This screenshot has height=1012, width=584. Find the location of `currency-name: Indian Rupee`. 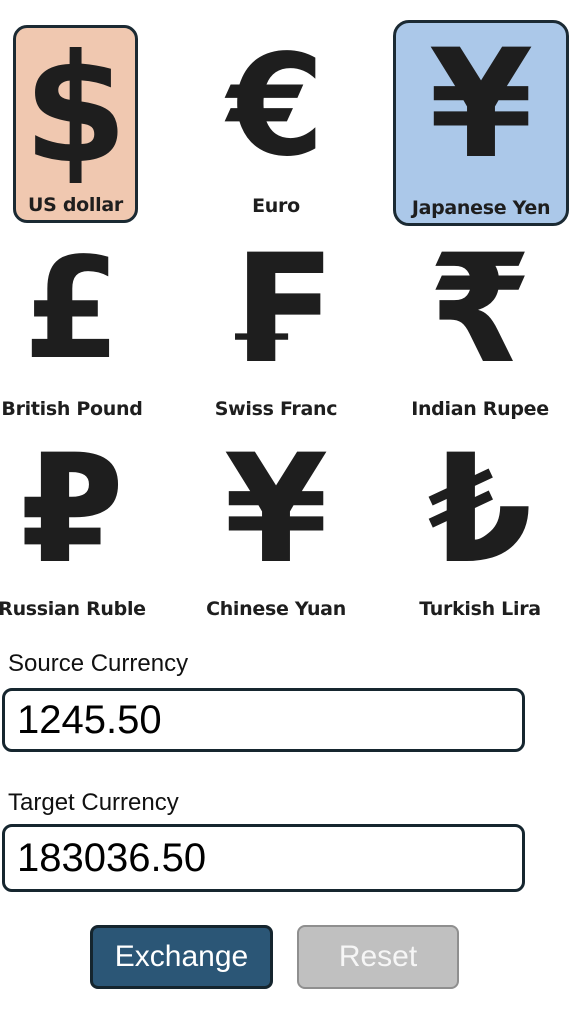

currency-name: Indian Rupee is located at coordinates (480, 409).